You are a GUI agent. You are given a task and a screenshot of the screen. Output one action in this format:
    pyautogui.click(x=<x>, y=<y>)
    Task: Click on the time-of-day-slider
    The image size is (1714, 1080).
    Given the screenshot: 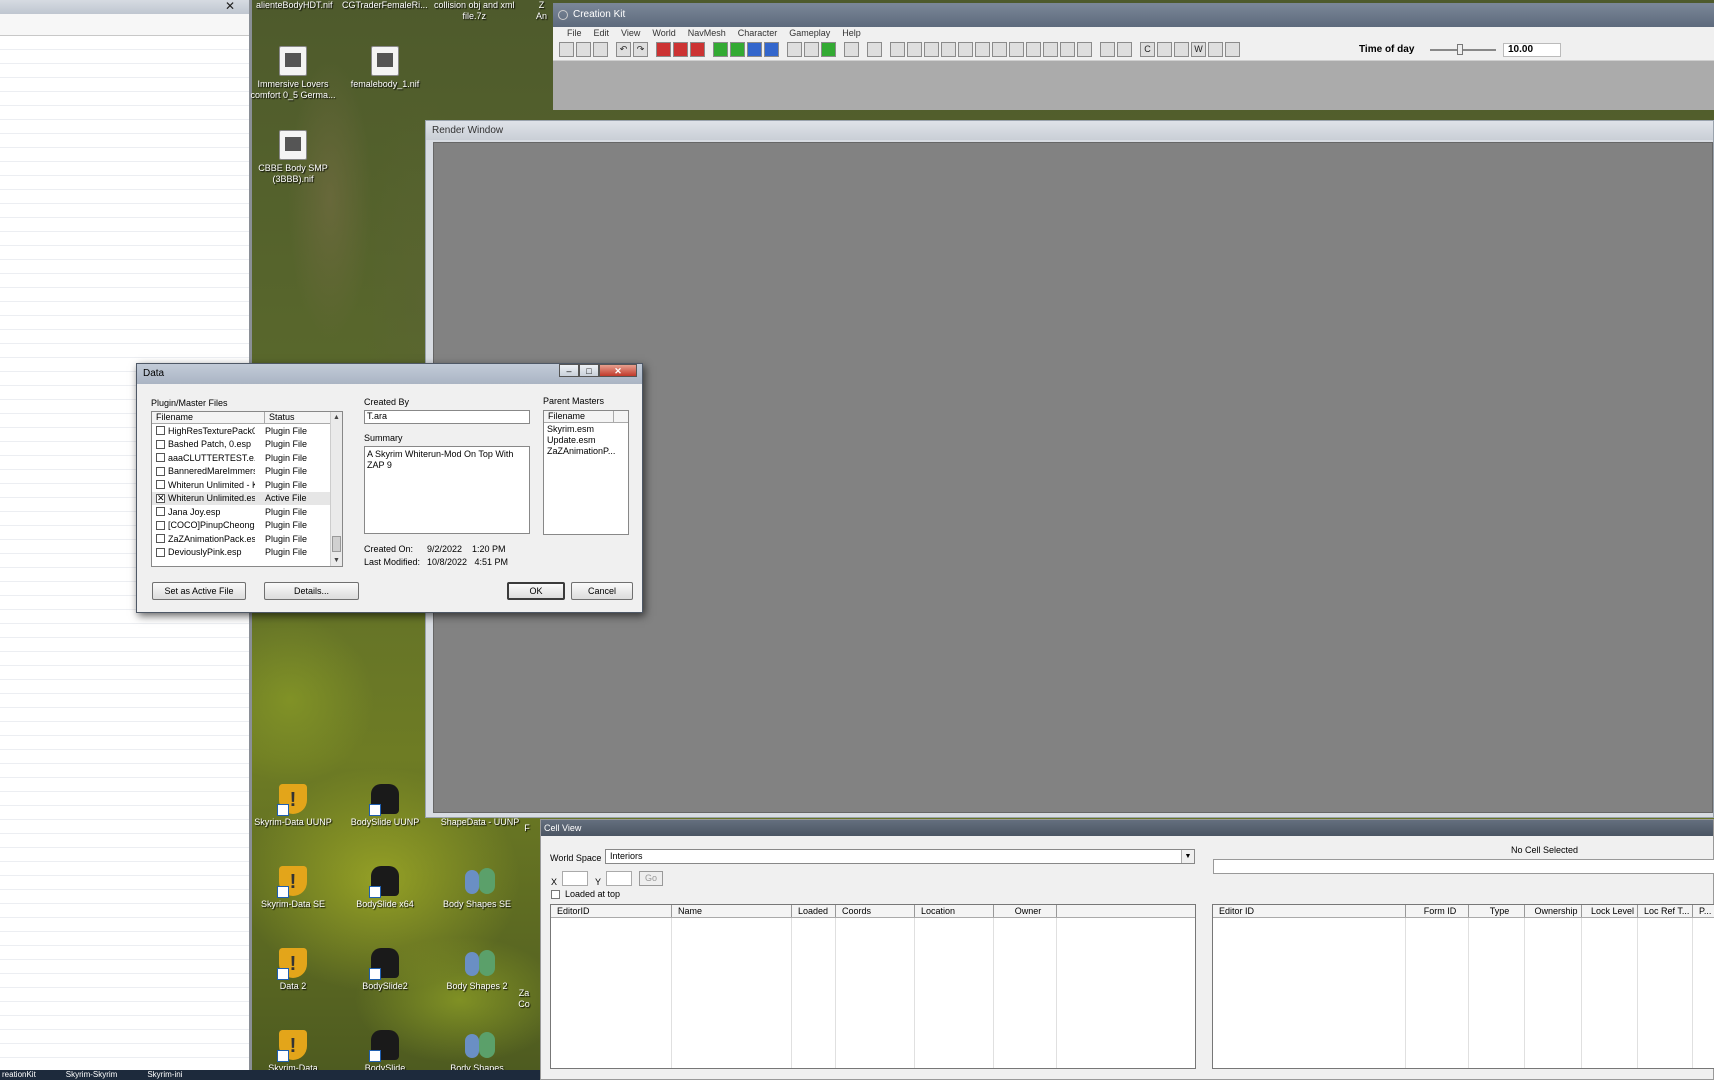 What is the action you would take?
    pyautogui.click(x=1463, y=50)
    